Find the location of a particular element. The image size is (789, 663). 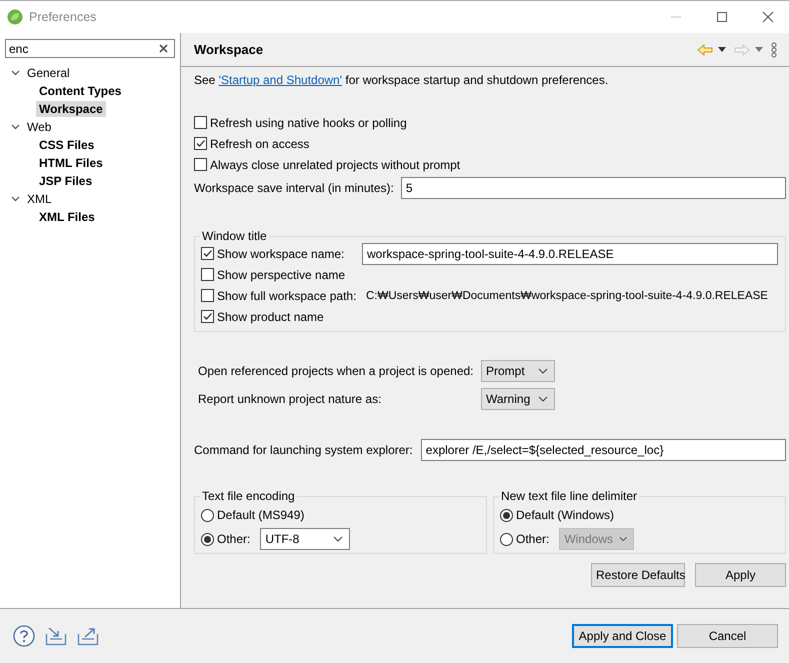

more-options-icon is located at coordinates (774, 50).